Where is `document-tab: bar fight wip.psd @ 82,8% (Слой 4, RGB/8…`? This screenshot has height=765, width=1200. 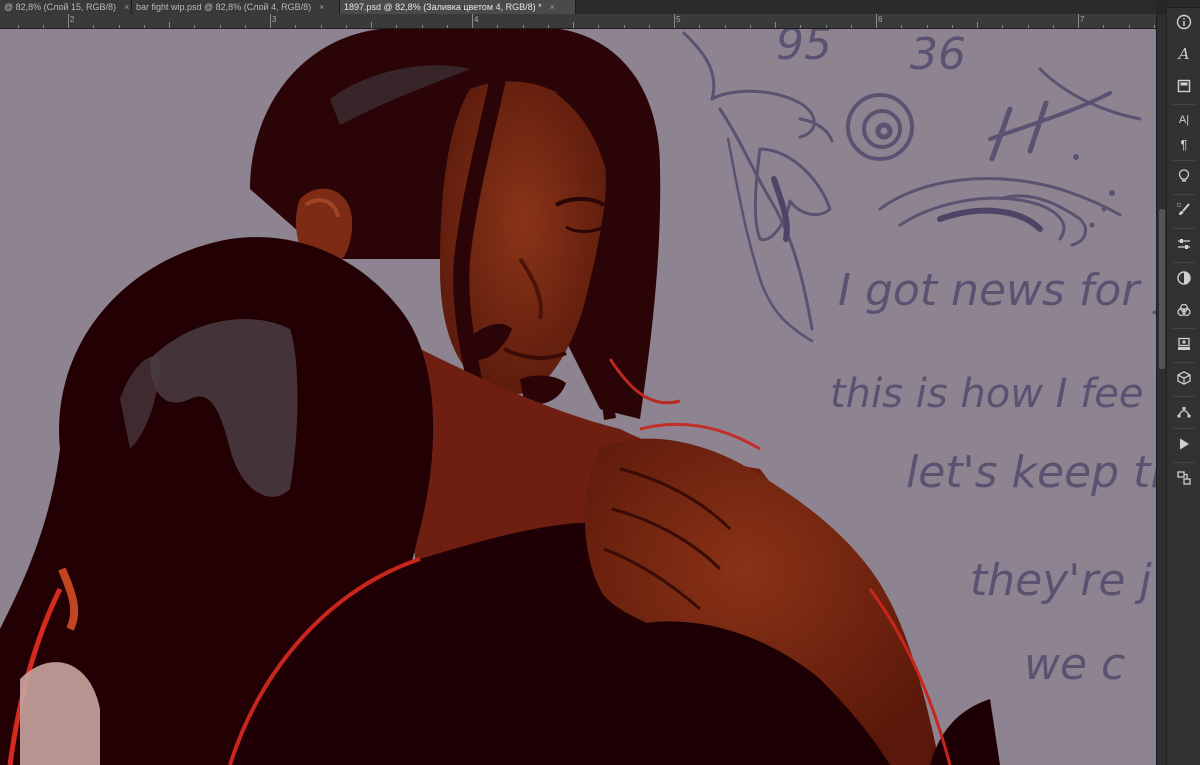
document-tab: bar fight wip.psd @ 82,8% (Слой 4, RGB/8… is located at coordinates (236, 7).